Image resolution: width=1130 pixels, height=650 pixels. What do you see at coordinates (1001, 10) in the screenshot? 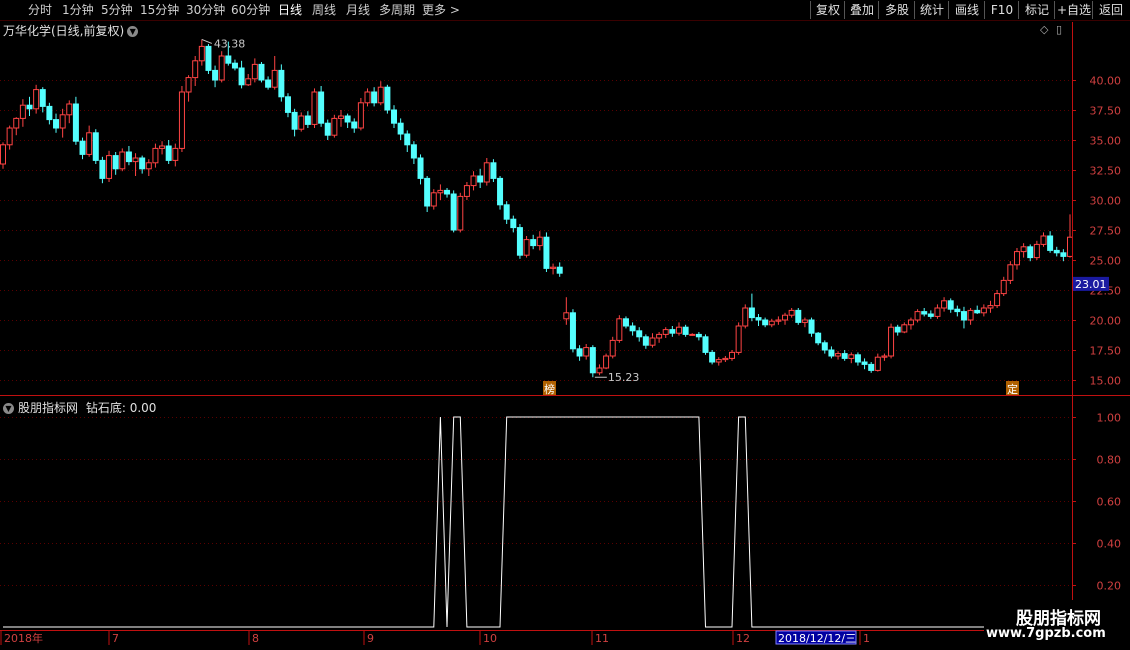
I see `f10-button: F10` at bounding box center [1001, 10].